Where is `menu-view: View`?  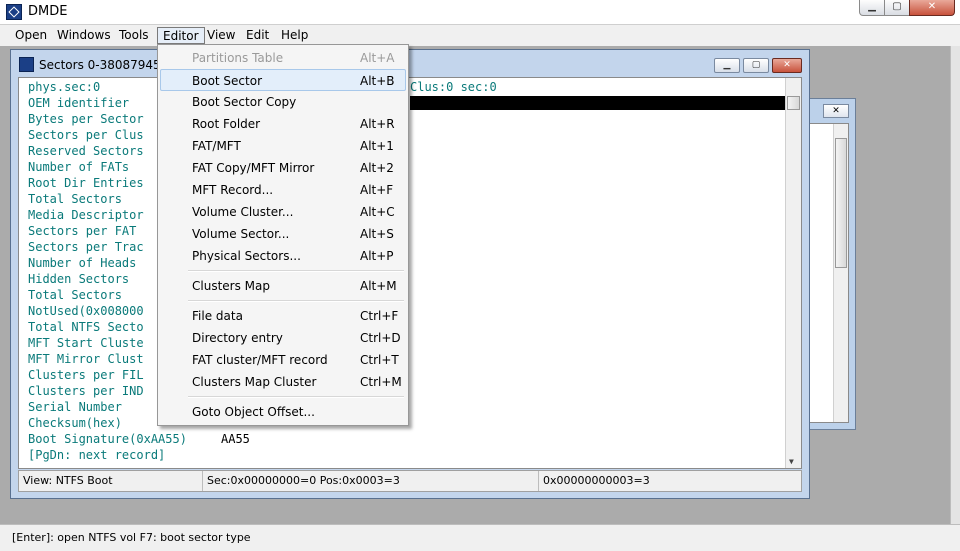
menu-view: View is located at coordinates (221, 35).